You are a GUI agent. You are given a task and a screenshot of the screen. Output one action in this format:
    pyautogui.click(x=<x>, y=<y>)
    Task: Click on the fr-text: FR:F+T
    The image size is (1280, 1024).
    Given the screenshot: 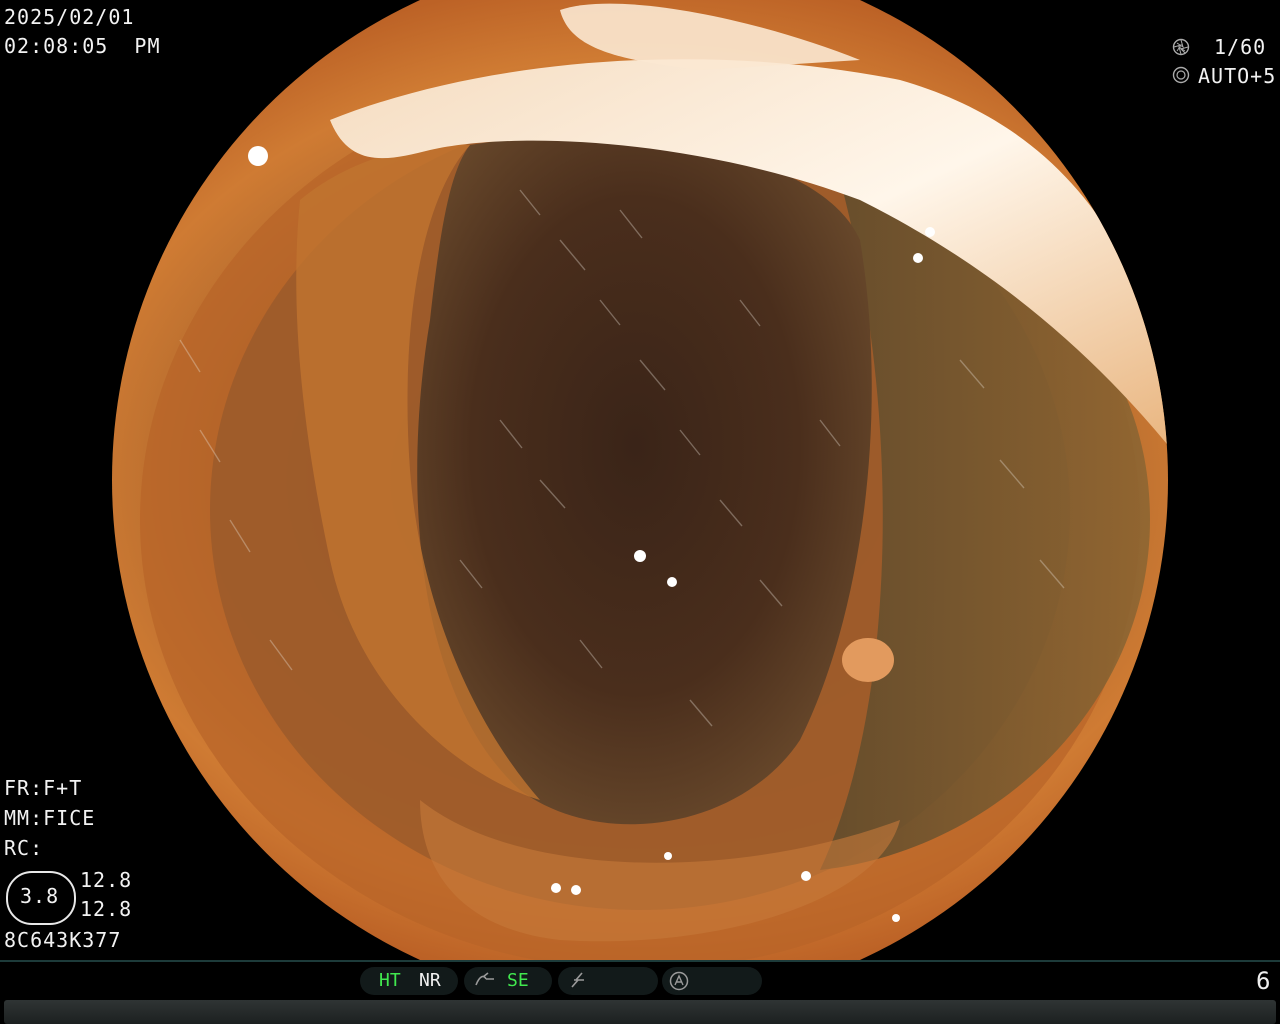 What is the action you would take?
    pyautogui.click(x=43, y=788)
    